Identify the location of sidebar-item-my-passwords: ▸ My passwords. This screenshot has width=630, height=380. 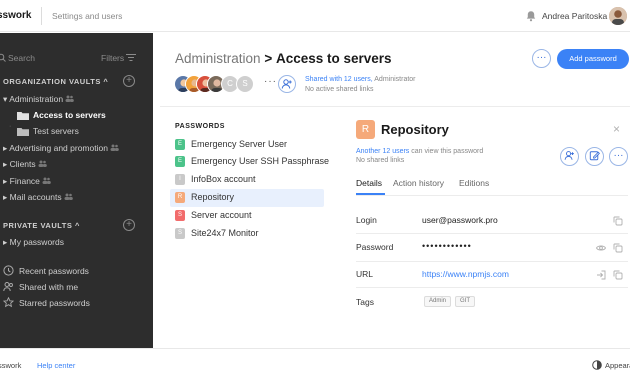
(33, 242).